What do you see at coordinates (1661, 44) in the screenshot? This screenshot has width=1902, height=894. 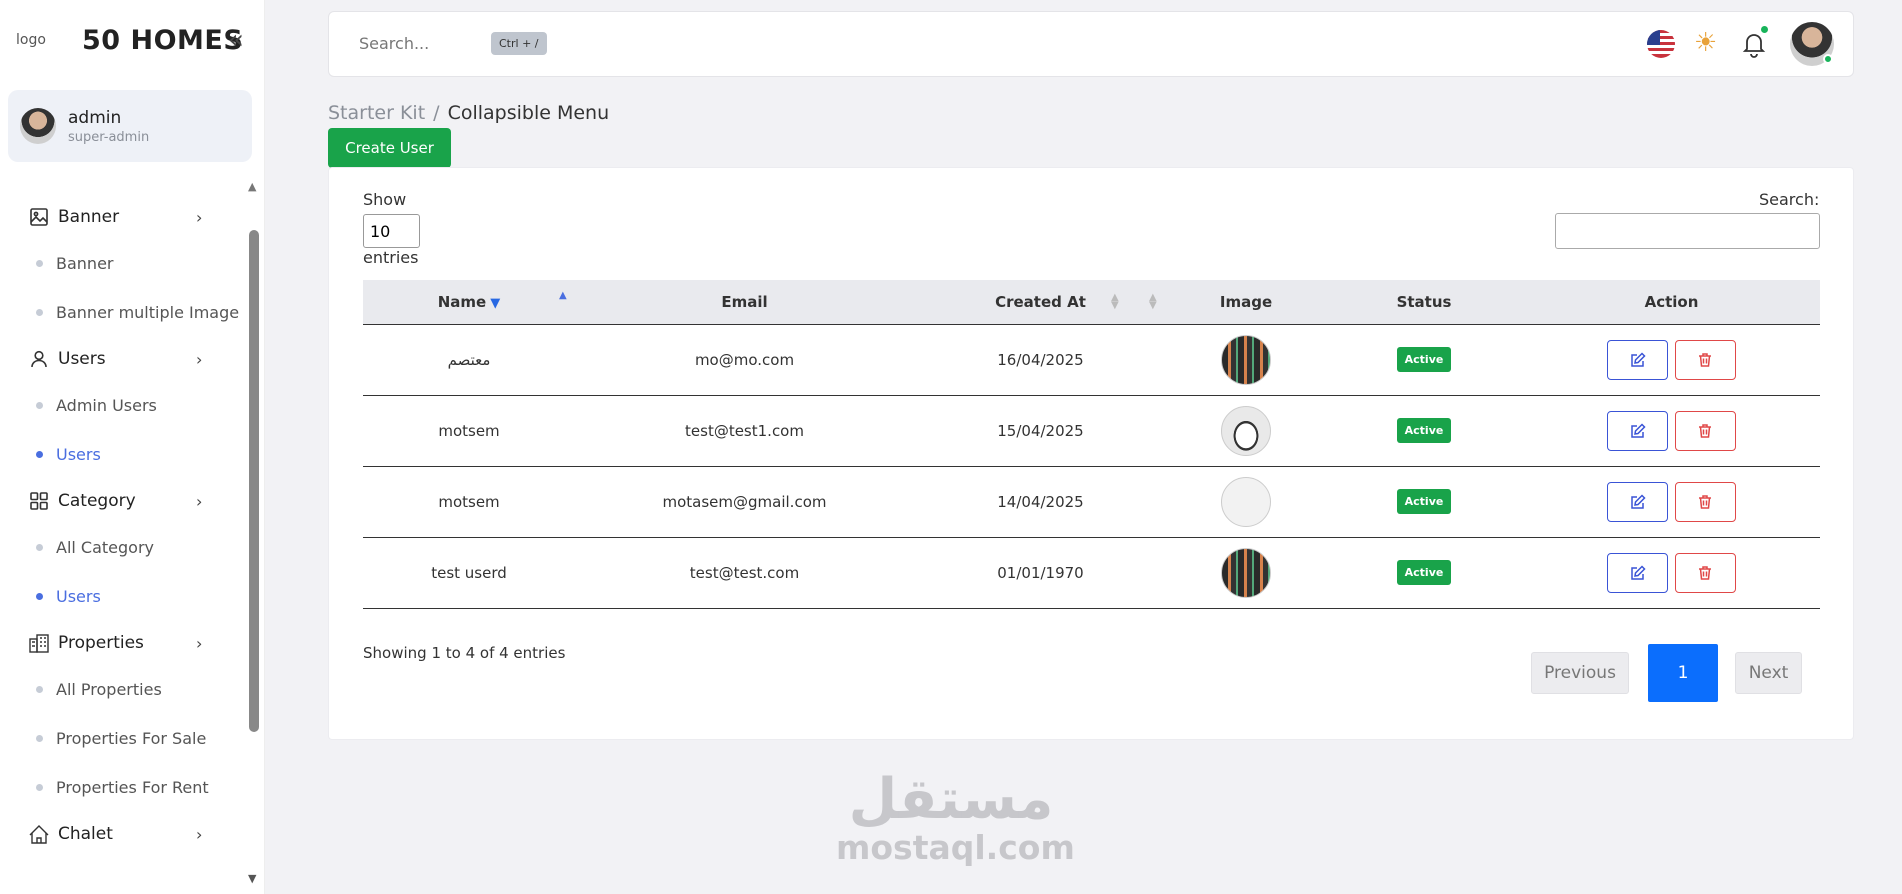 I see `us-flag-icon` at bounding box center [1661, 44].